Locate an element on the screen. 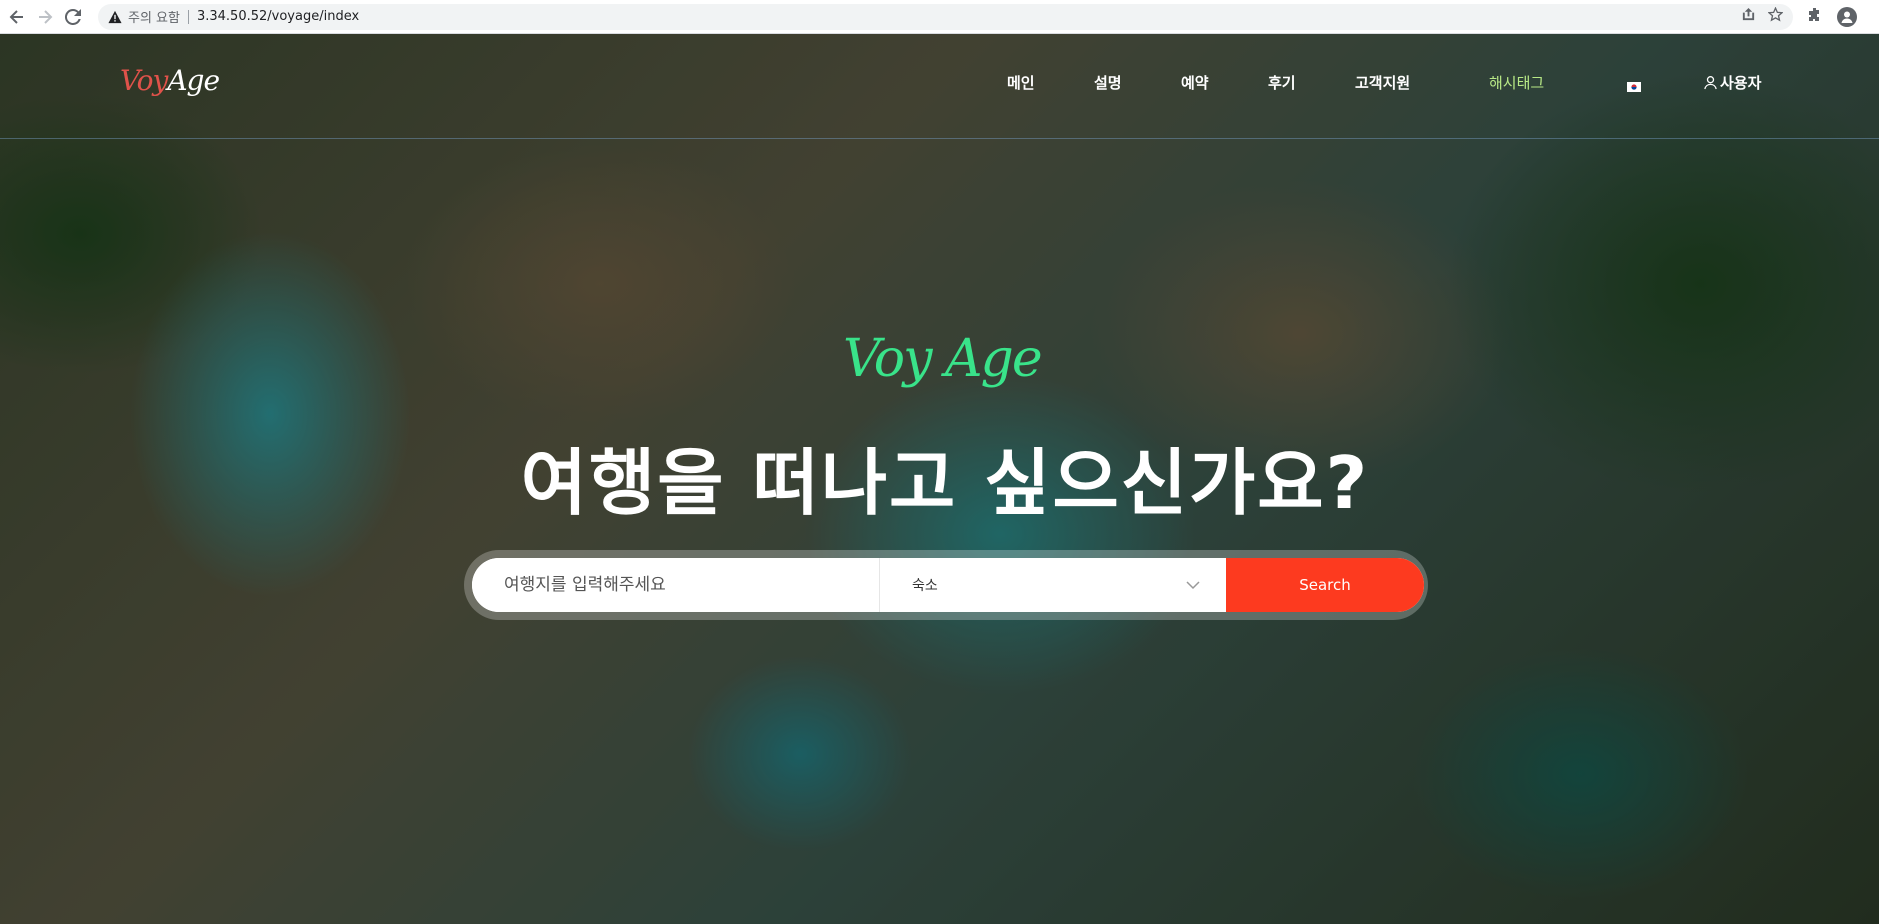 The width and height of the screenshot is (1879, 924). nav-item-reservation: 예약 is located at coordinates (1195, 82).